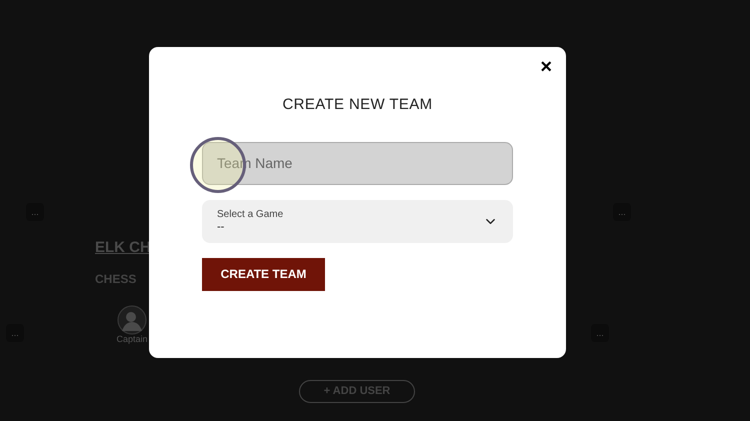  What do you see at coordinates (132, 320) in the screenshot?
I see `avatar-icon` at bounding box center [132, 320].